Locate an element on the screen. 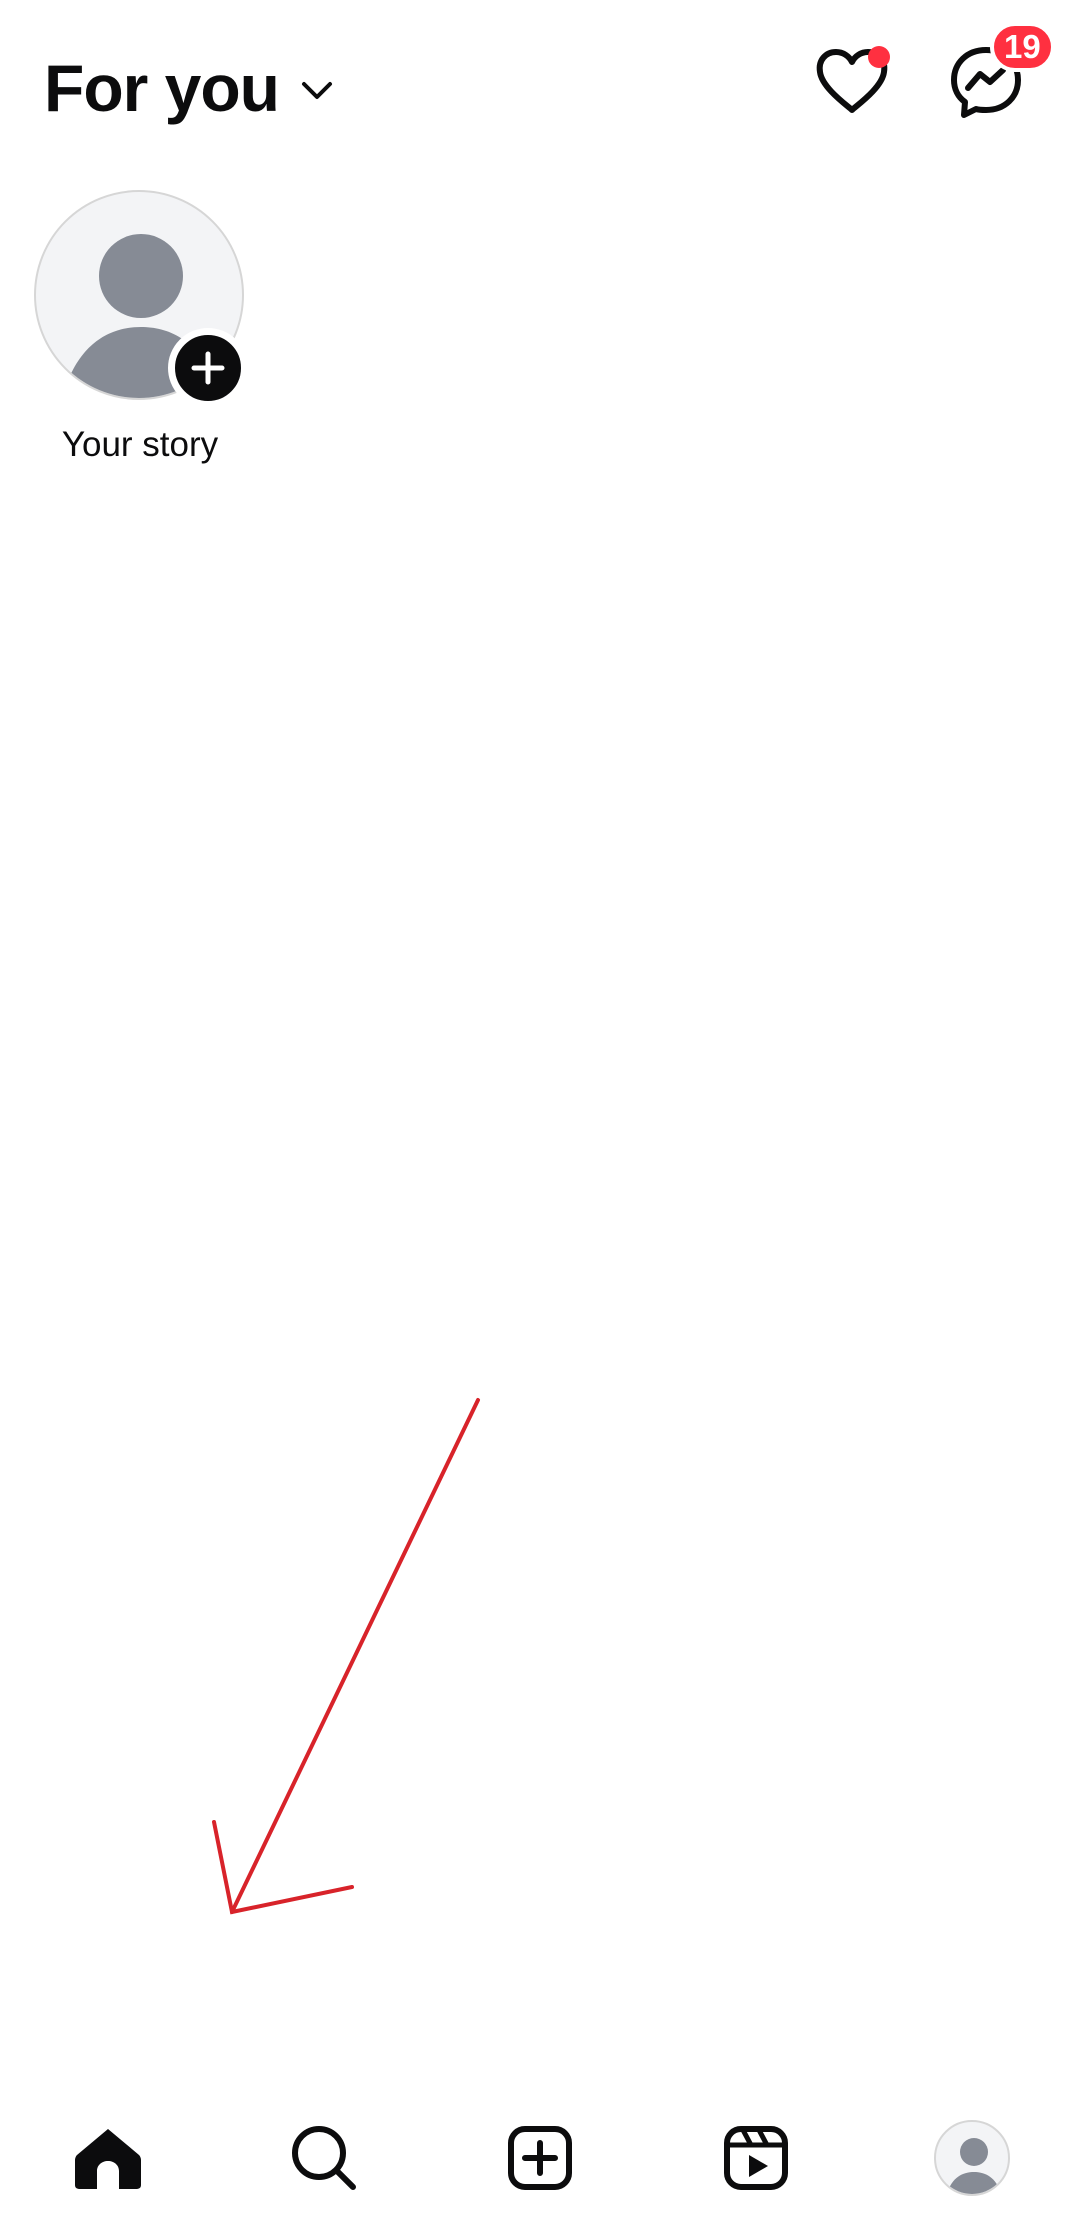 The width and height of the screenshot is (1080, 2225). nav-reels is located at coordinates (756, 2158).